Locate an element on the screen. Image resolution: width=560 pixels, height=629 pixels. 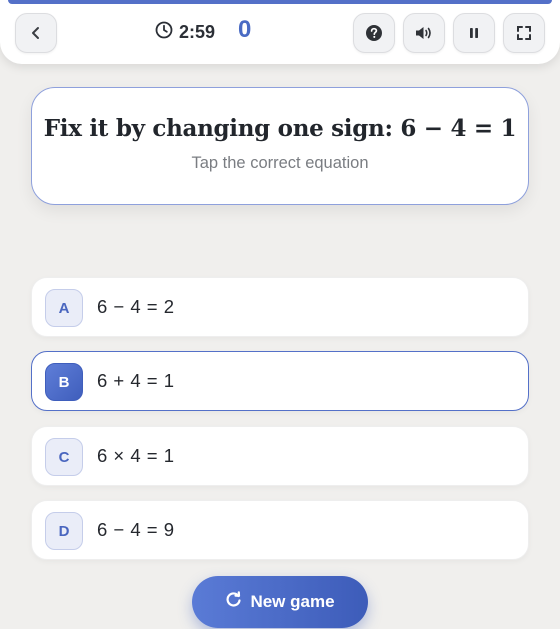
top-bar: 2:59 0 is located at coordinates (280, 32).